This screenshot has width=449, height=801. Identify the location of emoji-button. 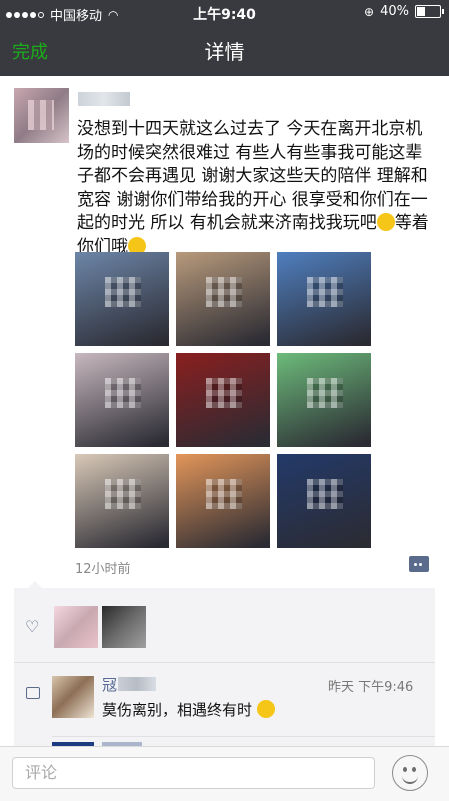
(410, 773).